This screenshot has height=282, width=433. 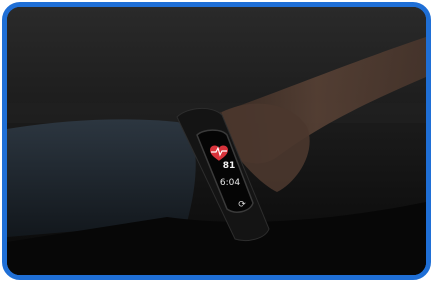 I want to click on time-value: 6:04, so click(x=230, y=183).